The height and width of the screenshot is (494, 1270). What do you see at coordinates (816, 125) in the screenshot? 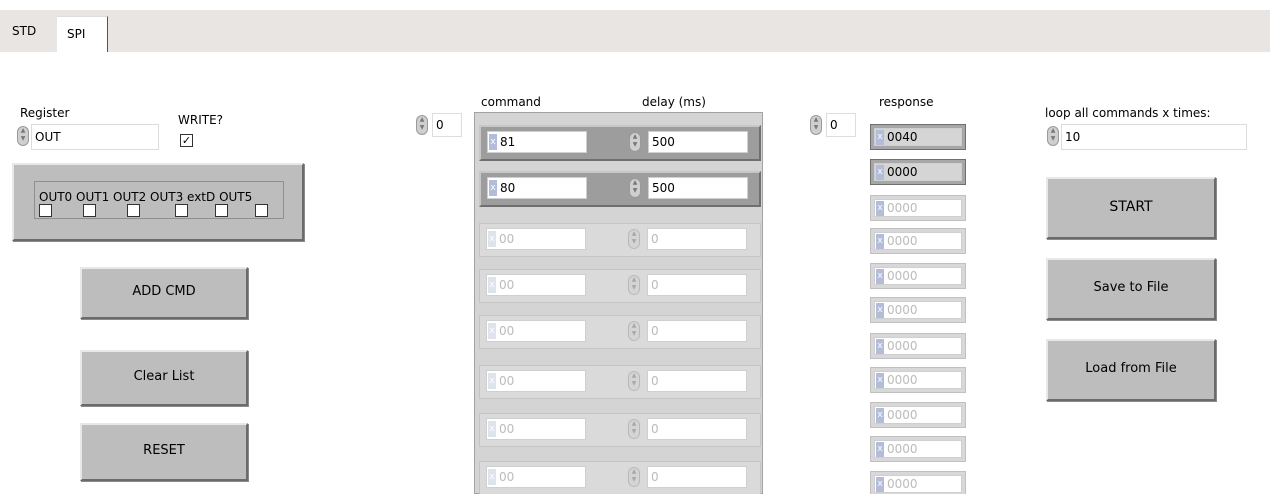
I see `response-index-spinner-icon: ▲ ▼` at bounding box center [816, 125].